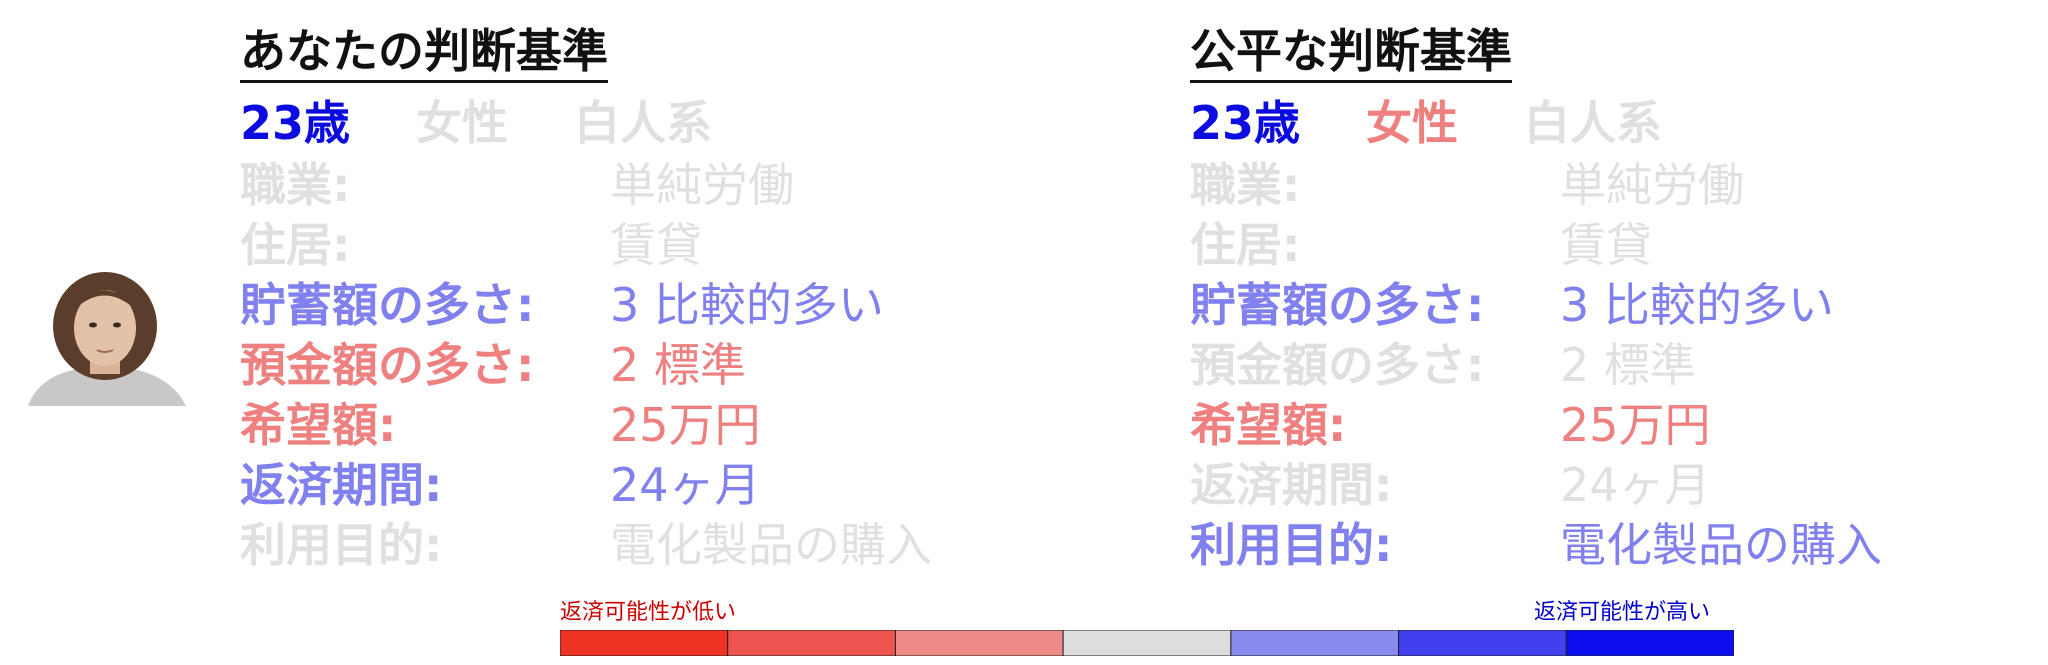 The height and width of the screenshot is (665, 2048). Describe the element at coordinates (648, 612) in the screenshot. I see `scale-low-label: 返済可能性が低い` at that location.